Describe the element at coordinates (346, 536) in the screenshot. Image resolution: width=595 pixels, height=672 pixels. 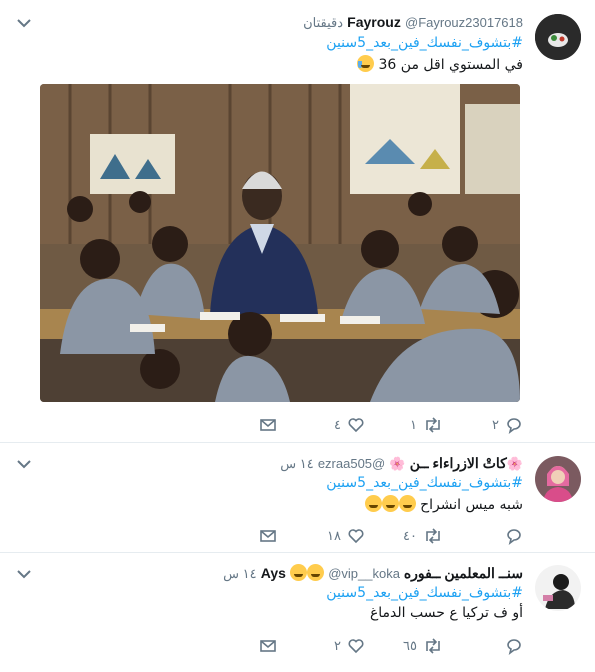
I see `like-button: ١٨` at that location.